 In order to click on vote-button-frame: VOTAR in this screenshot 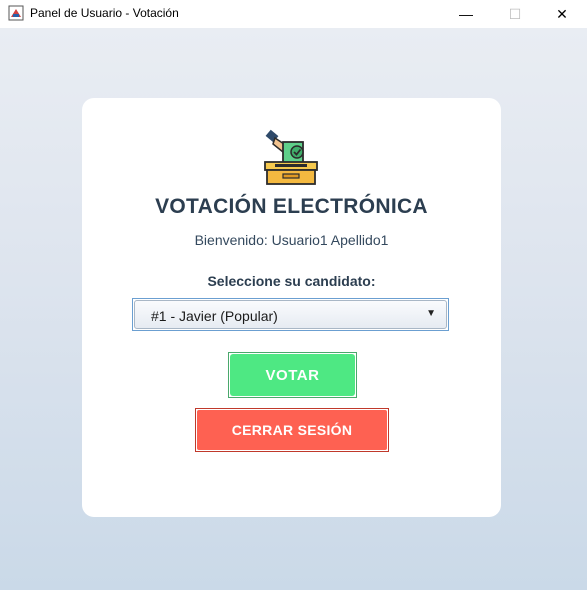, I will do `click(292, 375)`.